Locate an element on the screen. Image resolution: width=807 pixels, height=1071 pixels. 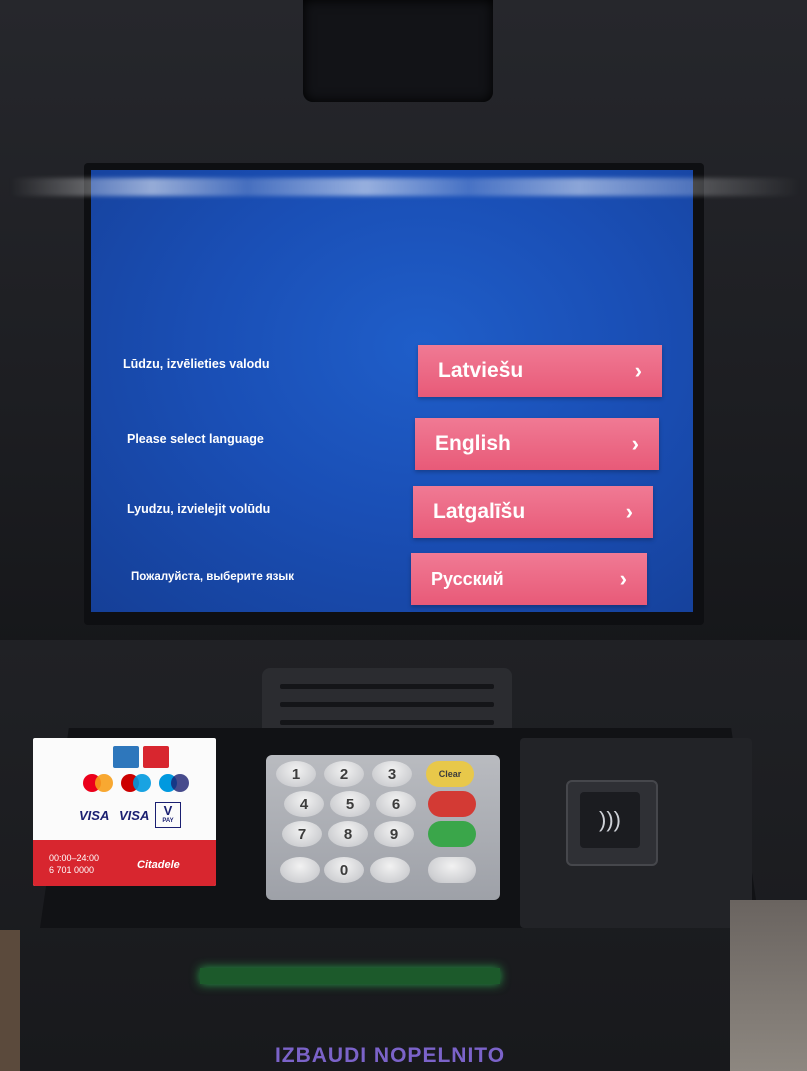
prompt-english: Please select language is located at coordinates (195, 439).